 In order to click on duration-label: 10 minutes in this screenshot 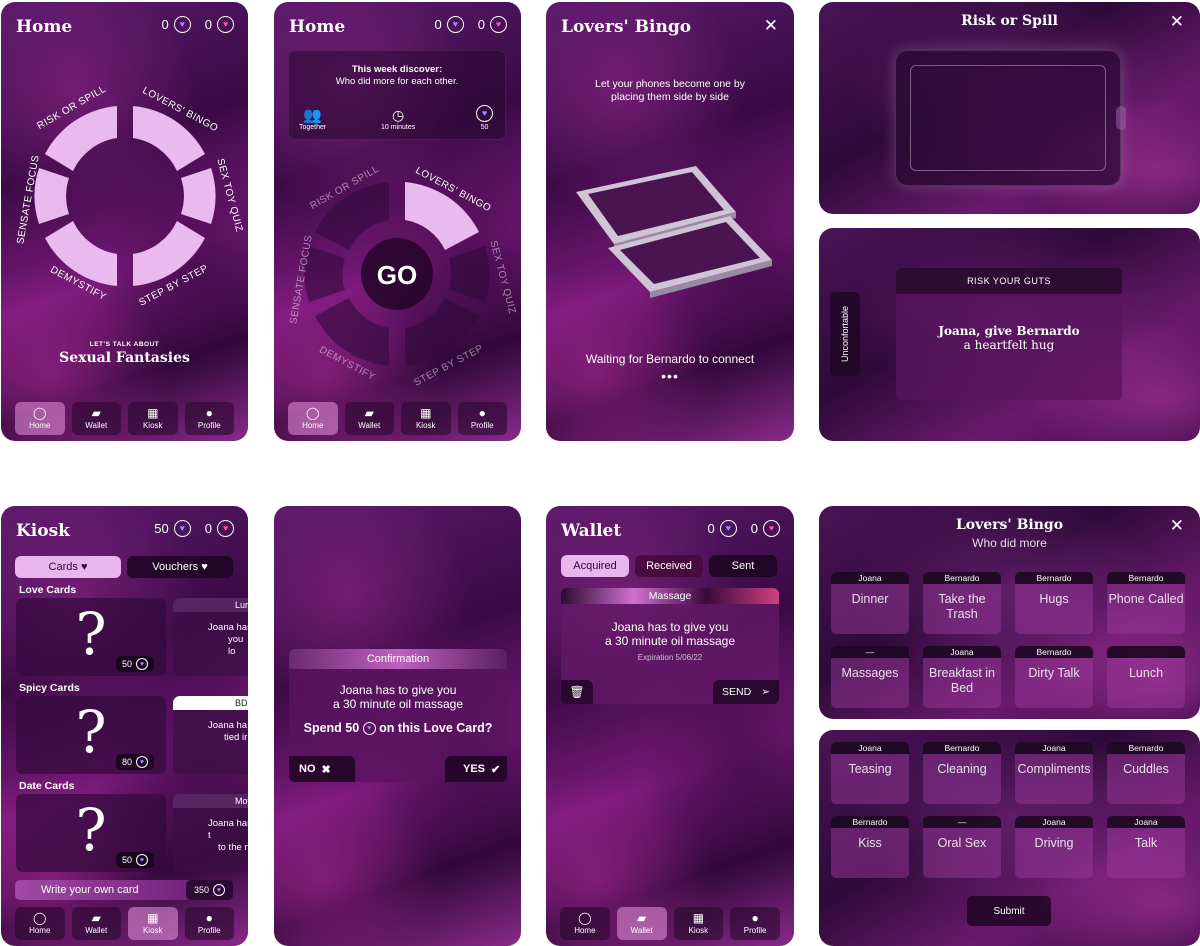, I will do `click(398, 127)`.